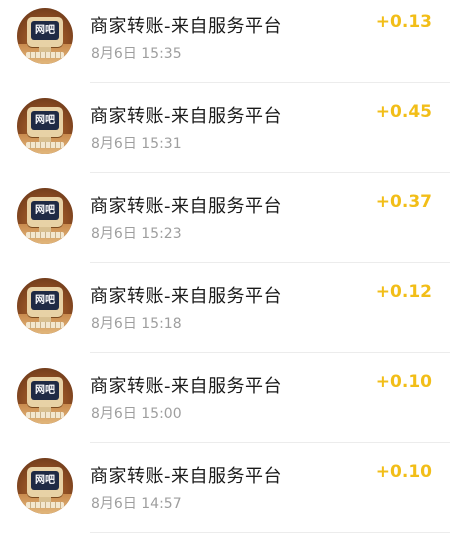 This screenshot has height=540, width=450. I want to click on transaction-time: 8月6日 15:31, so click(136, 144).